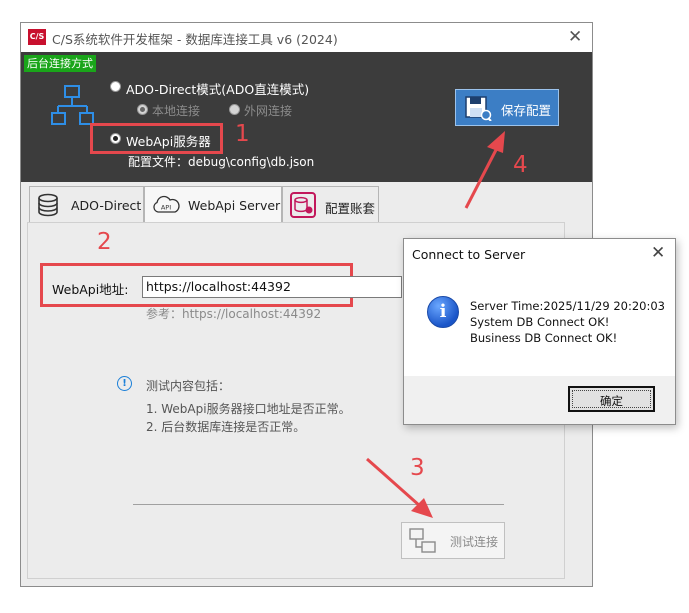  Describe the element at coordinates (658, 253) in the screenshot. I see `dialog-close-icon: ✕` at that location.